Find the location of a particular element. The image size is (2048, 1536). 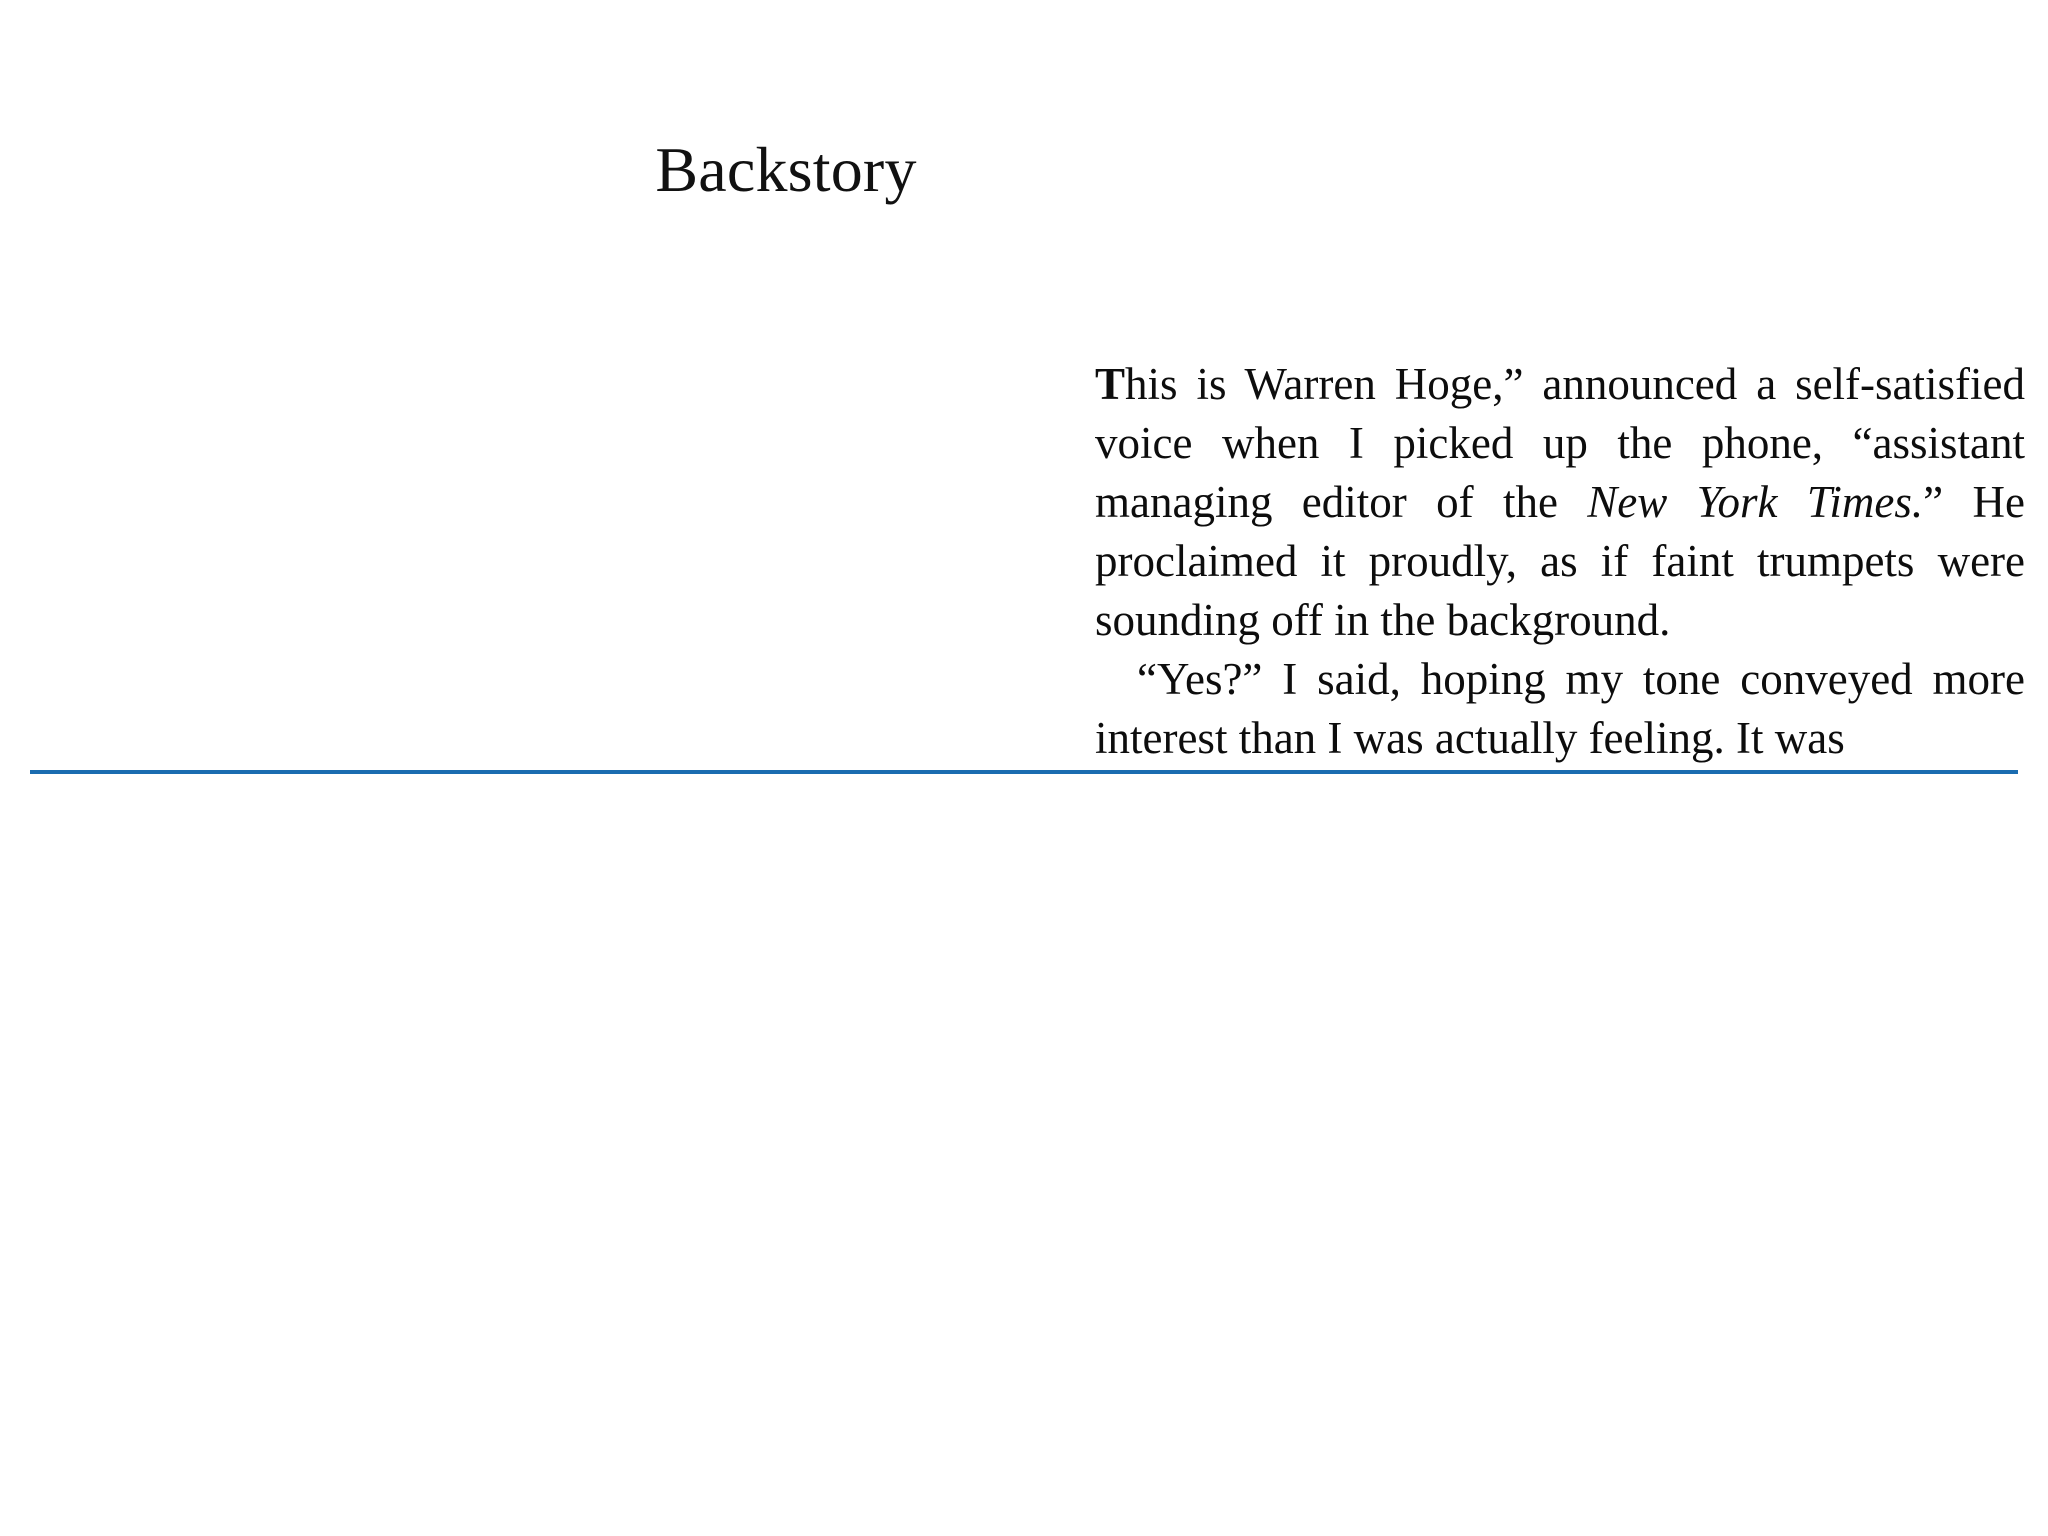

italic-title-text: New York Times. is located at coordinates (1755, 502).